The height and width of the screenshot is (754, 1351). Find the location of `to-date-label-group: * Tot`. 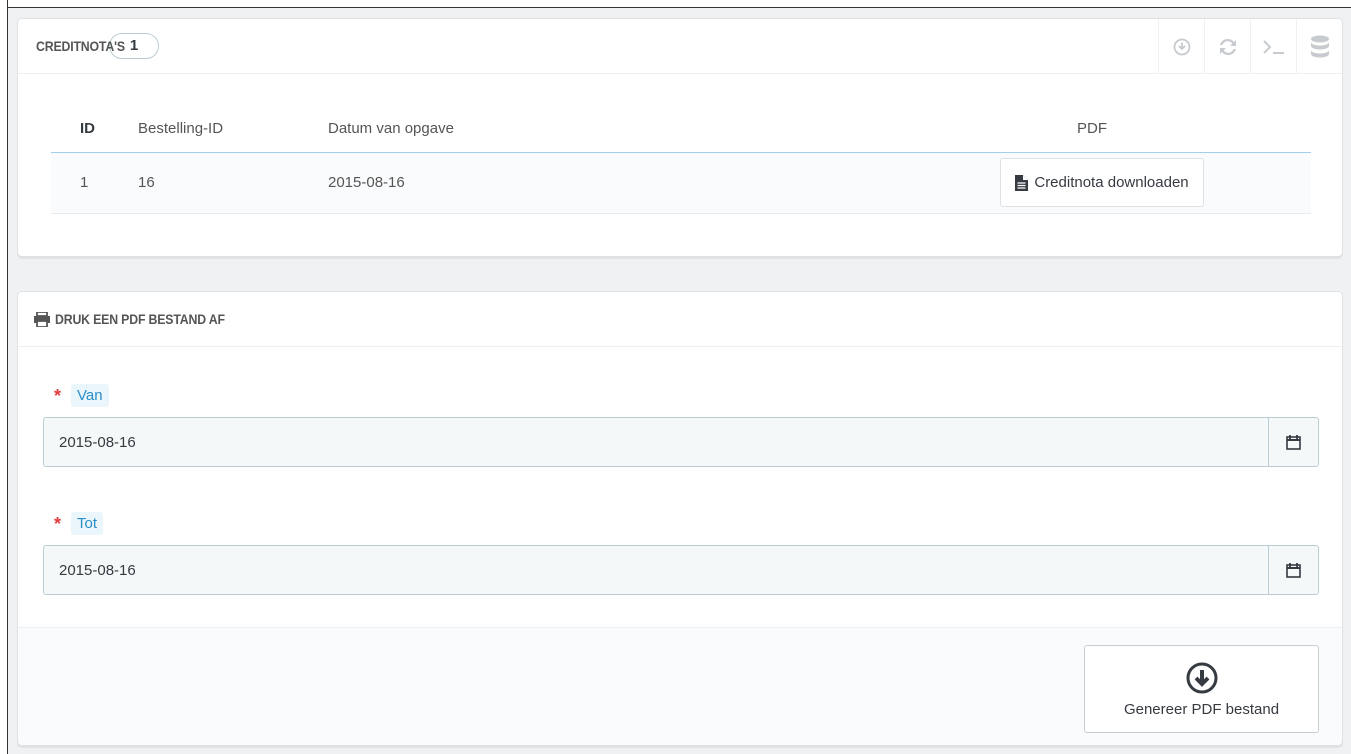

to-date-label-group: * Tot is located at coordinates (79, 523).